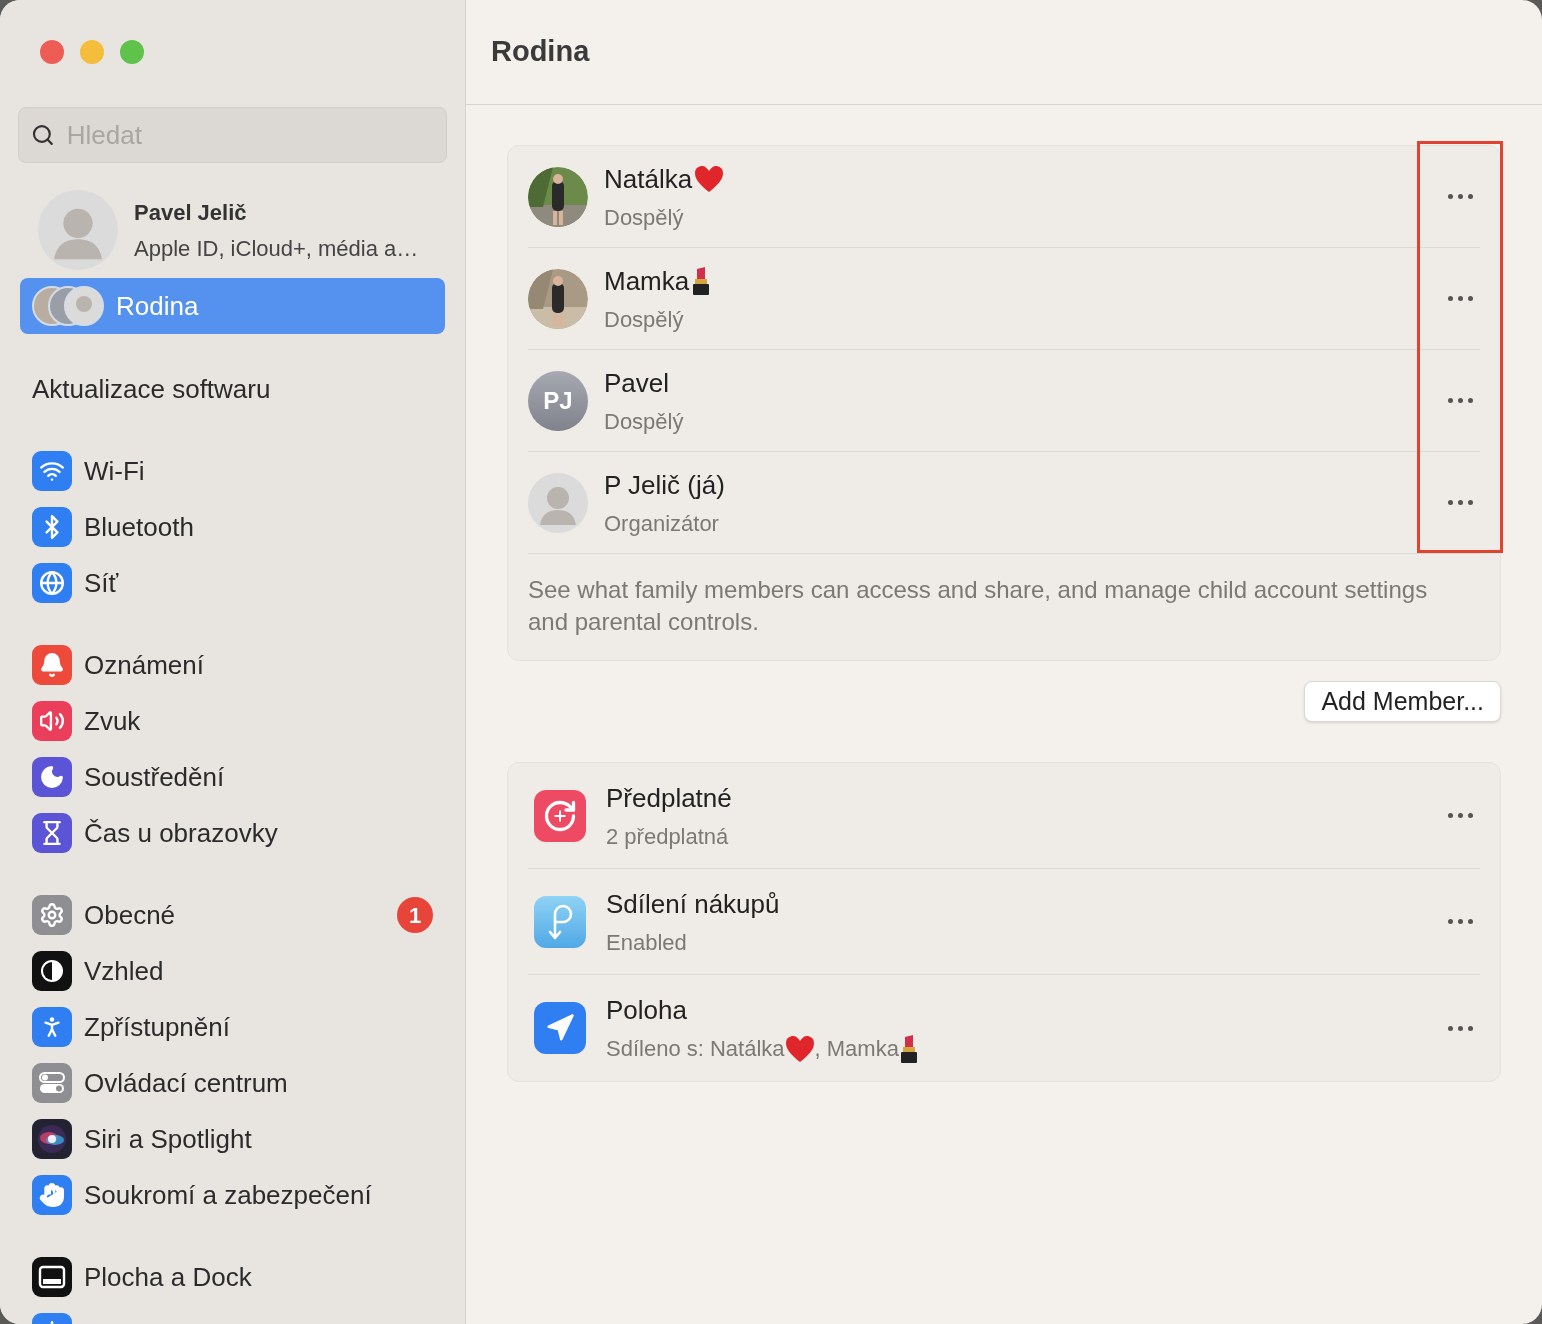  What do you see at coordinates (693, 904) in the screenshot?
I see `service-title: Sdílení nákupů` at bounding box center [693, 904].